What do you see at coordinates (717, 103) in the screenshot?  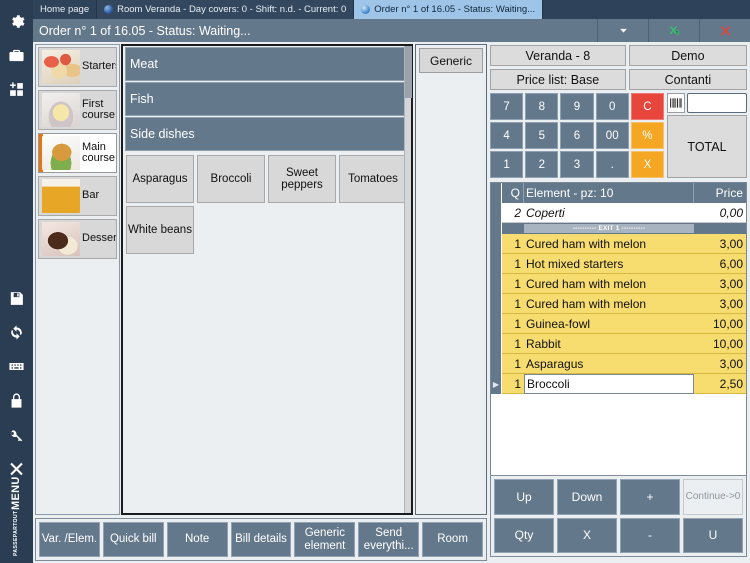 I see `barcode-input` at bounding box center [717, 103].